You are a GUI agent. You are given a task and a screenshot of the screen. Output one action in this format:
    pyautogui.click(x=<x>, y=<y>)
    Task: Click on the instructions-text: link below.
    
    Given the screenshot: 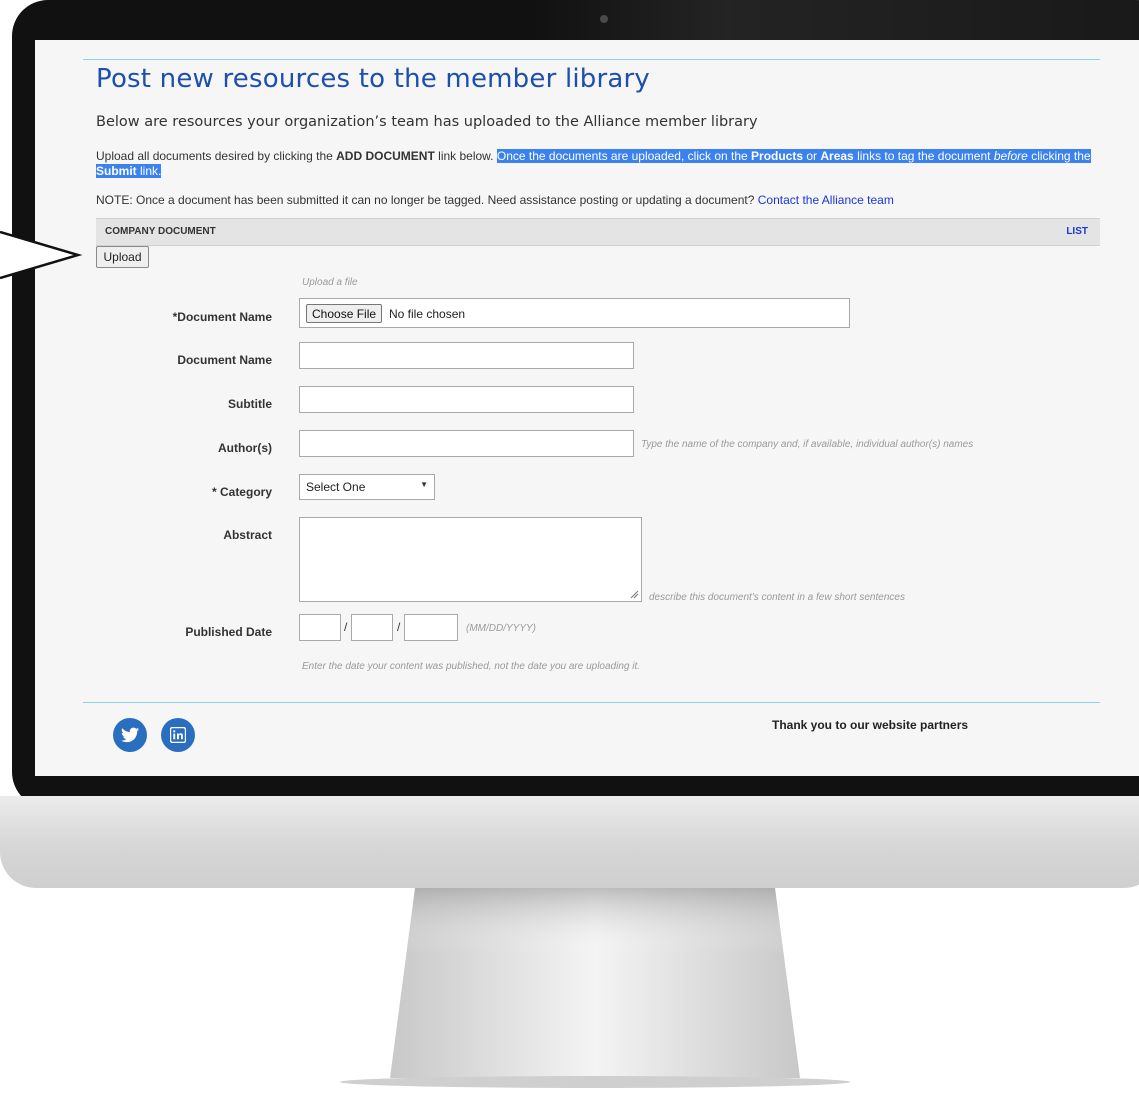 What is the action you would take?
    pyautogui.click(x=465, y=156)
    